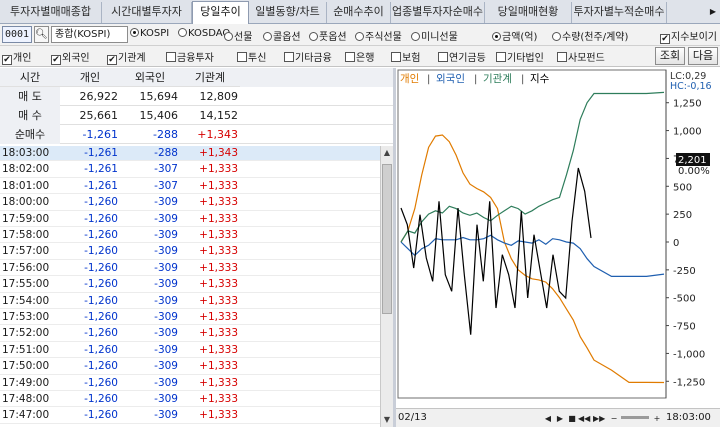 The image size is (720, 427). Describe the element at coordinates (438, 12) in the screenshot. I see `tab-6: 업종별투자자순매수` at that location.